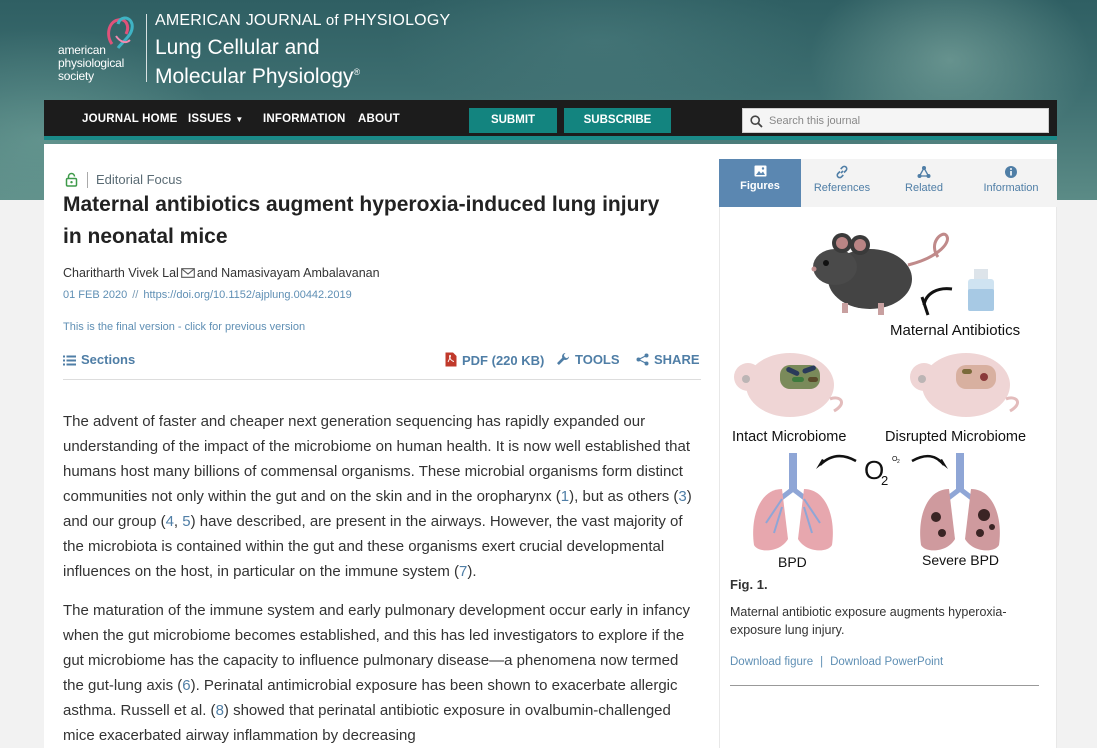  What do you see at coordinates (760, 186) in the screenshot?
I see `tab-figures-label: Figures` at bounding box center [760, 186].